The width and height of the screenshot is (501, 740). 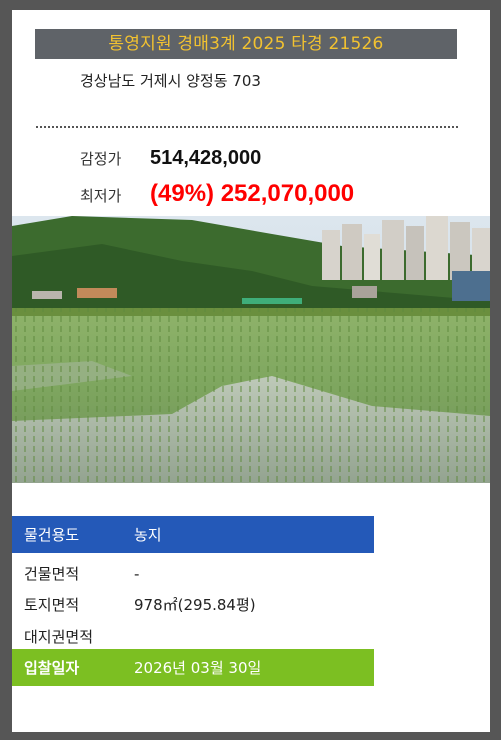 What do you see at coordinates (193, 534) in the screenshot?
I see `usage-row: 물건용도 농지` at bounding box center [193, 534].